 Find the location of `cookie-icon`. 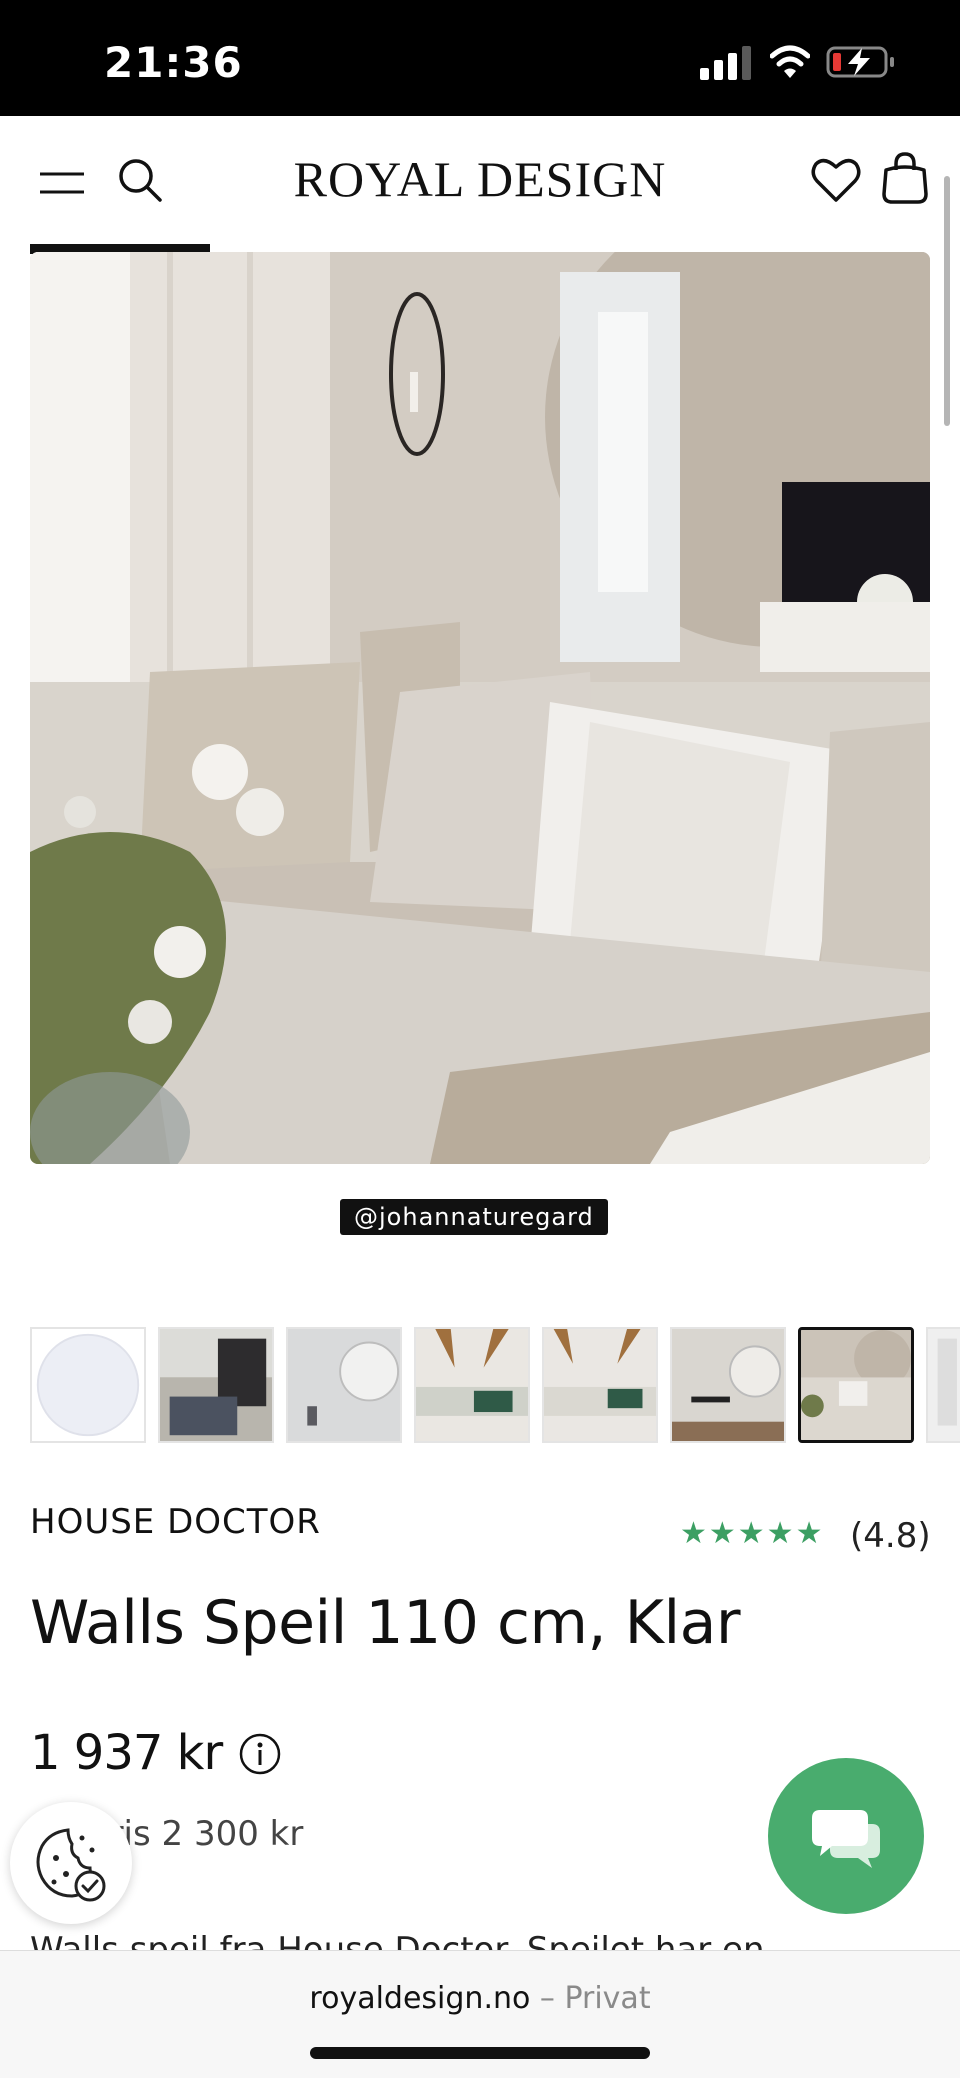

cookie-icon is located at coordinates (71, 1865).